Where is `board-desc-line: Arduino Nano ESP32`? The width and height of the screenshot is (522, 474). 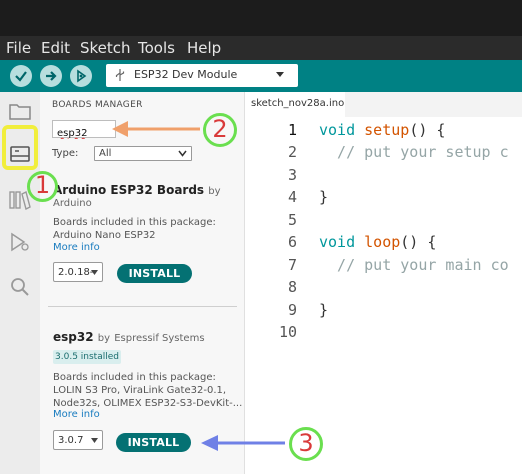 board-desc-line: Arduino Nano ESP32 is located at coordinates (104, 235).